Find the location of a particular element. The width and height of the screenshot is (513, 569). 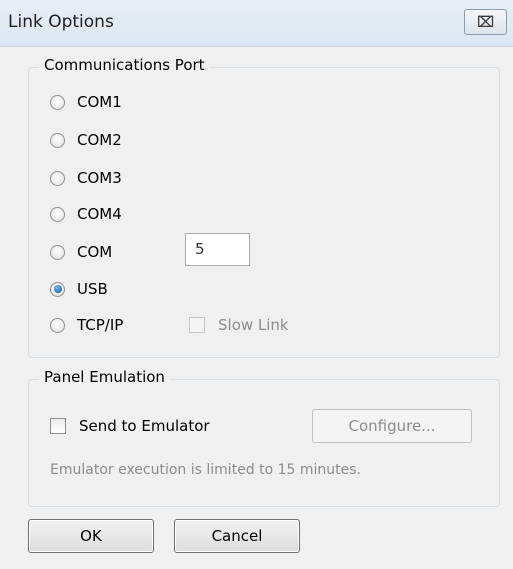

radio-com-custom: COM is located at coordinates (81, 252).